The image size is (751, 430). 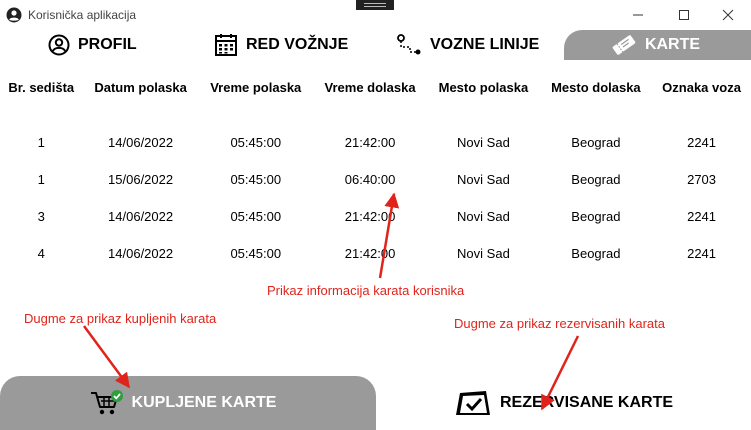 I want to click on table-cell: 15/06/2022, so click(x=141, y=179).